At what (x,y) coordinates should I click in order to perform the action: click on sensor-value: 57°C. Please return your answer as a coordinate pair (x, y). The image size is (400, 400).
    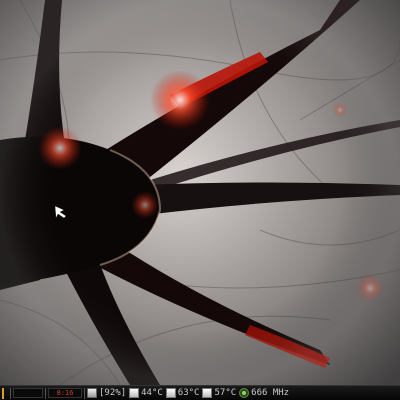
    Looking at the image, I should click on (225, 393).